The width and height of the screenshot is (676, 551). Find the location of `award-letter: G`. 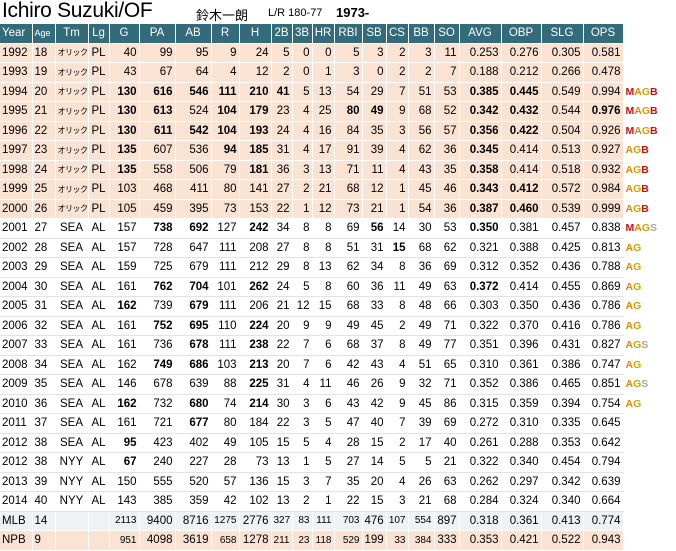

award-letter: G is located at coordinates (646, 228).